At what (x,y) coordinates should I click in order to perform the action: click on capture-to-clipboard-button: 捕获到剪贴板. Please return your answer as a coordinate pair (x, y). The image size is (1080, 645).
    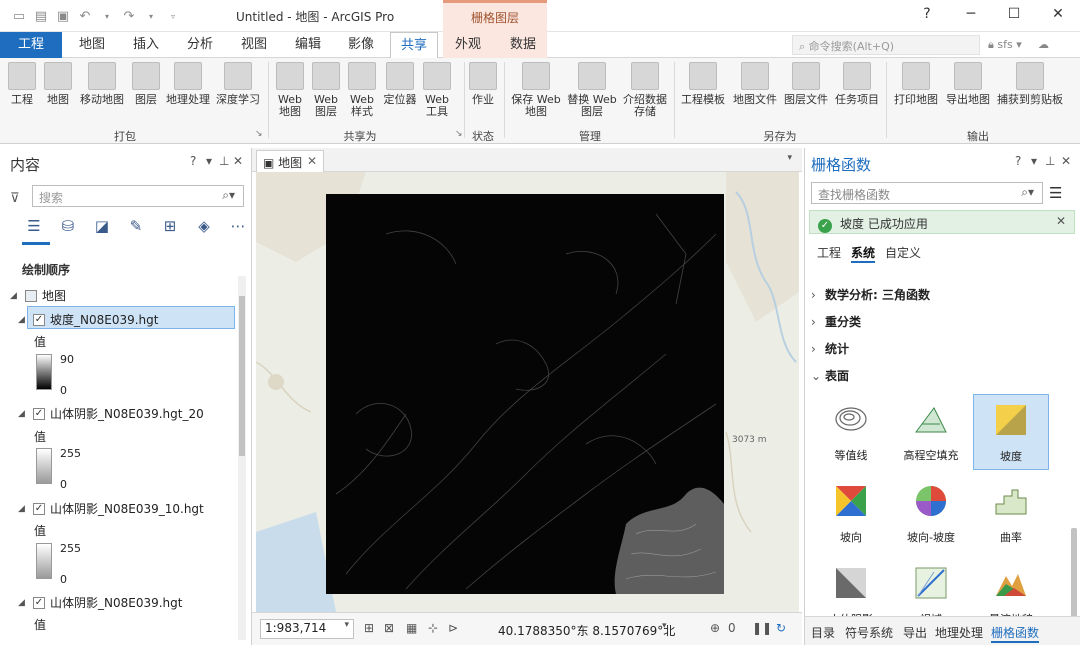
    Looking at the image, I should click on (1030, 84).